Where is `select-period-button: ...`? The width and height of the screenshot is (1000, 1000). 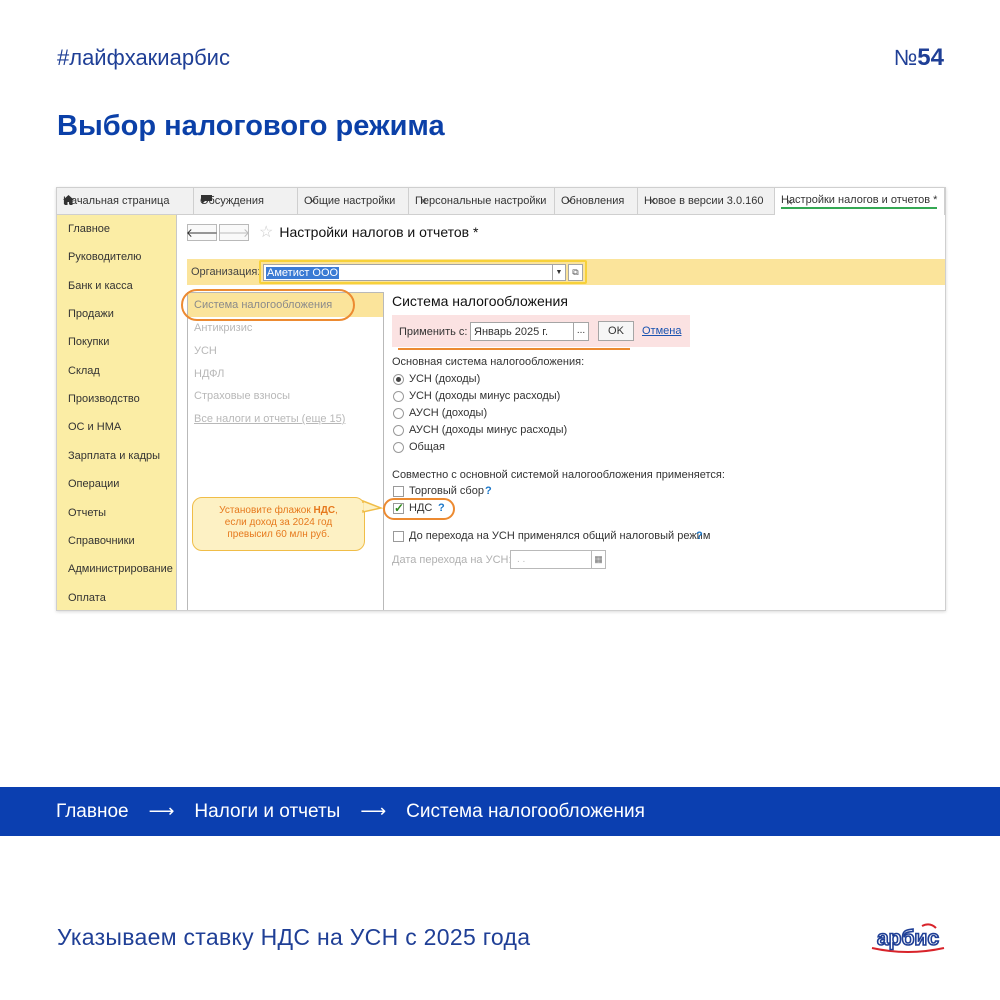
select-period-button: ... is located at coordinates (581, 331).